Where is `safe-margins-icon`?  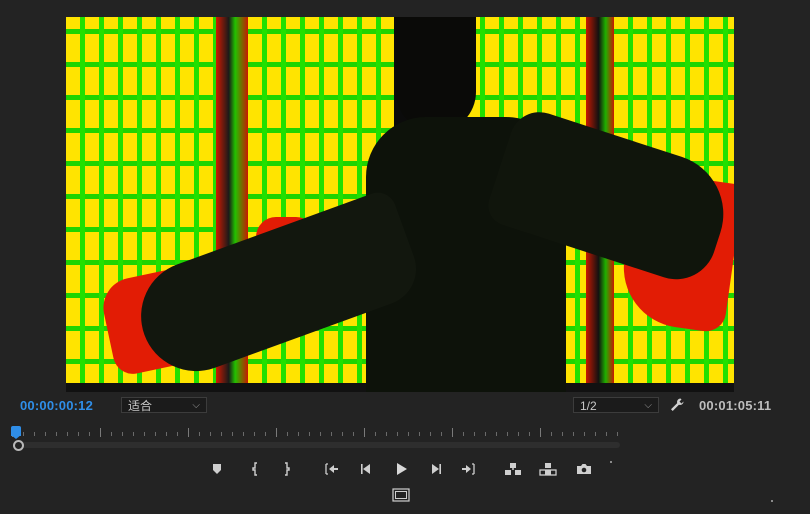 safe-margins-icon is located at coordinates (401, 495).